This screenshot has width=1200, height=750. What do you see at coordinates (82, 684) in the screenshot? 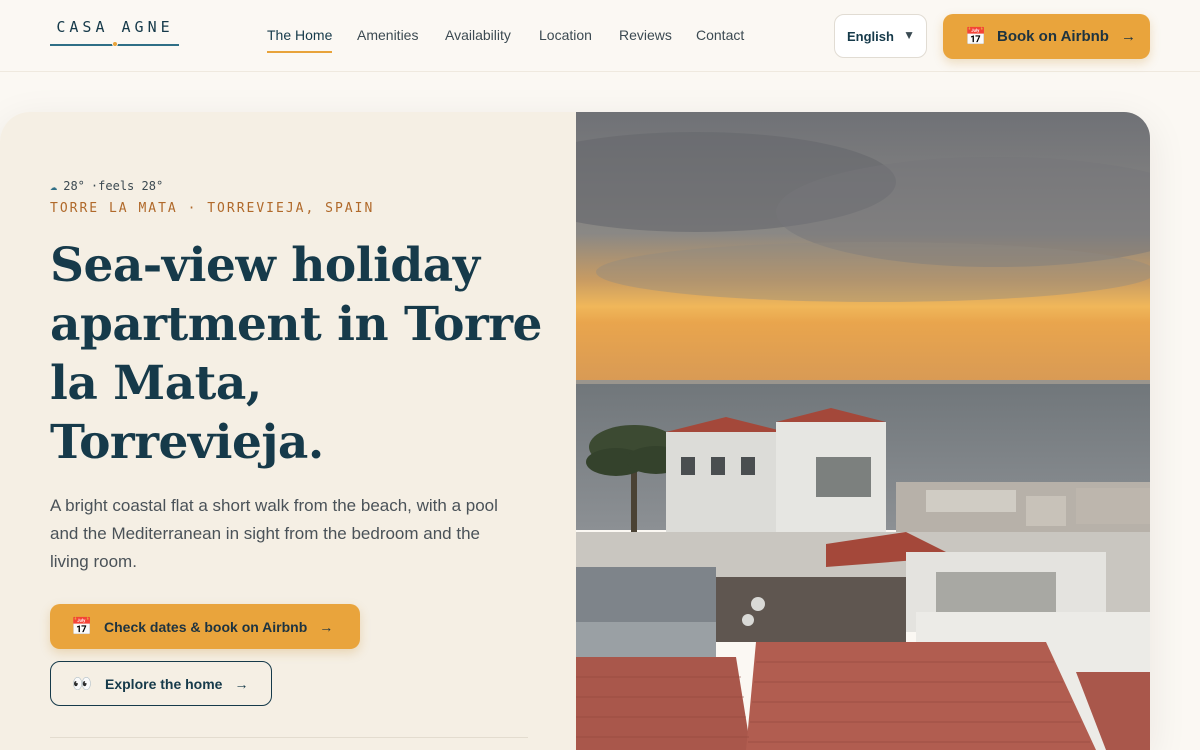
I see `eyes-icon: 👀` at bounding box center [82, 684].